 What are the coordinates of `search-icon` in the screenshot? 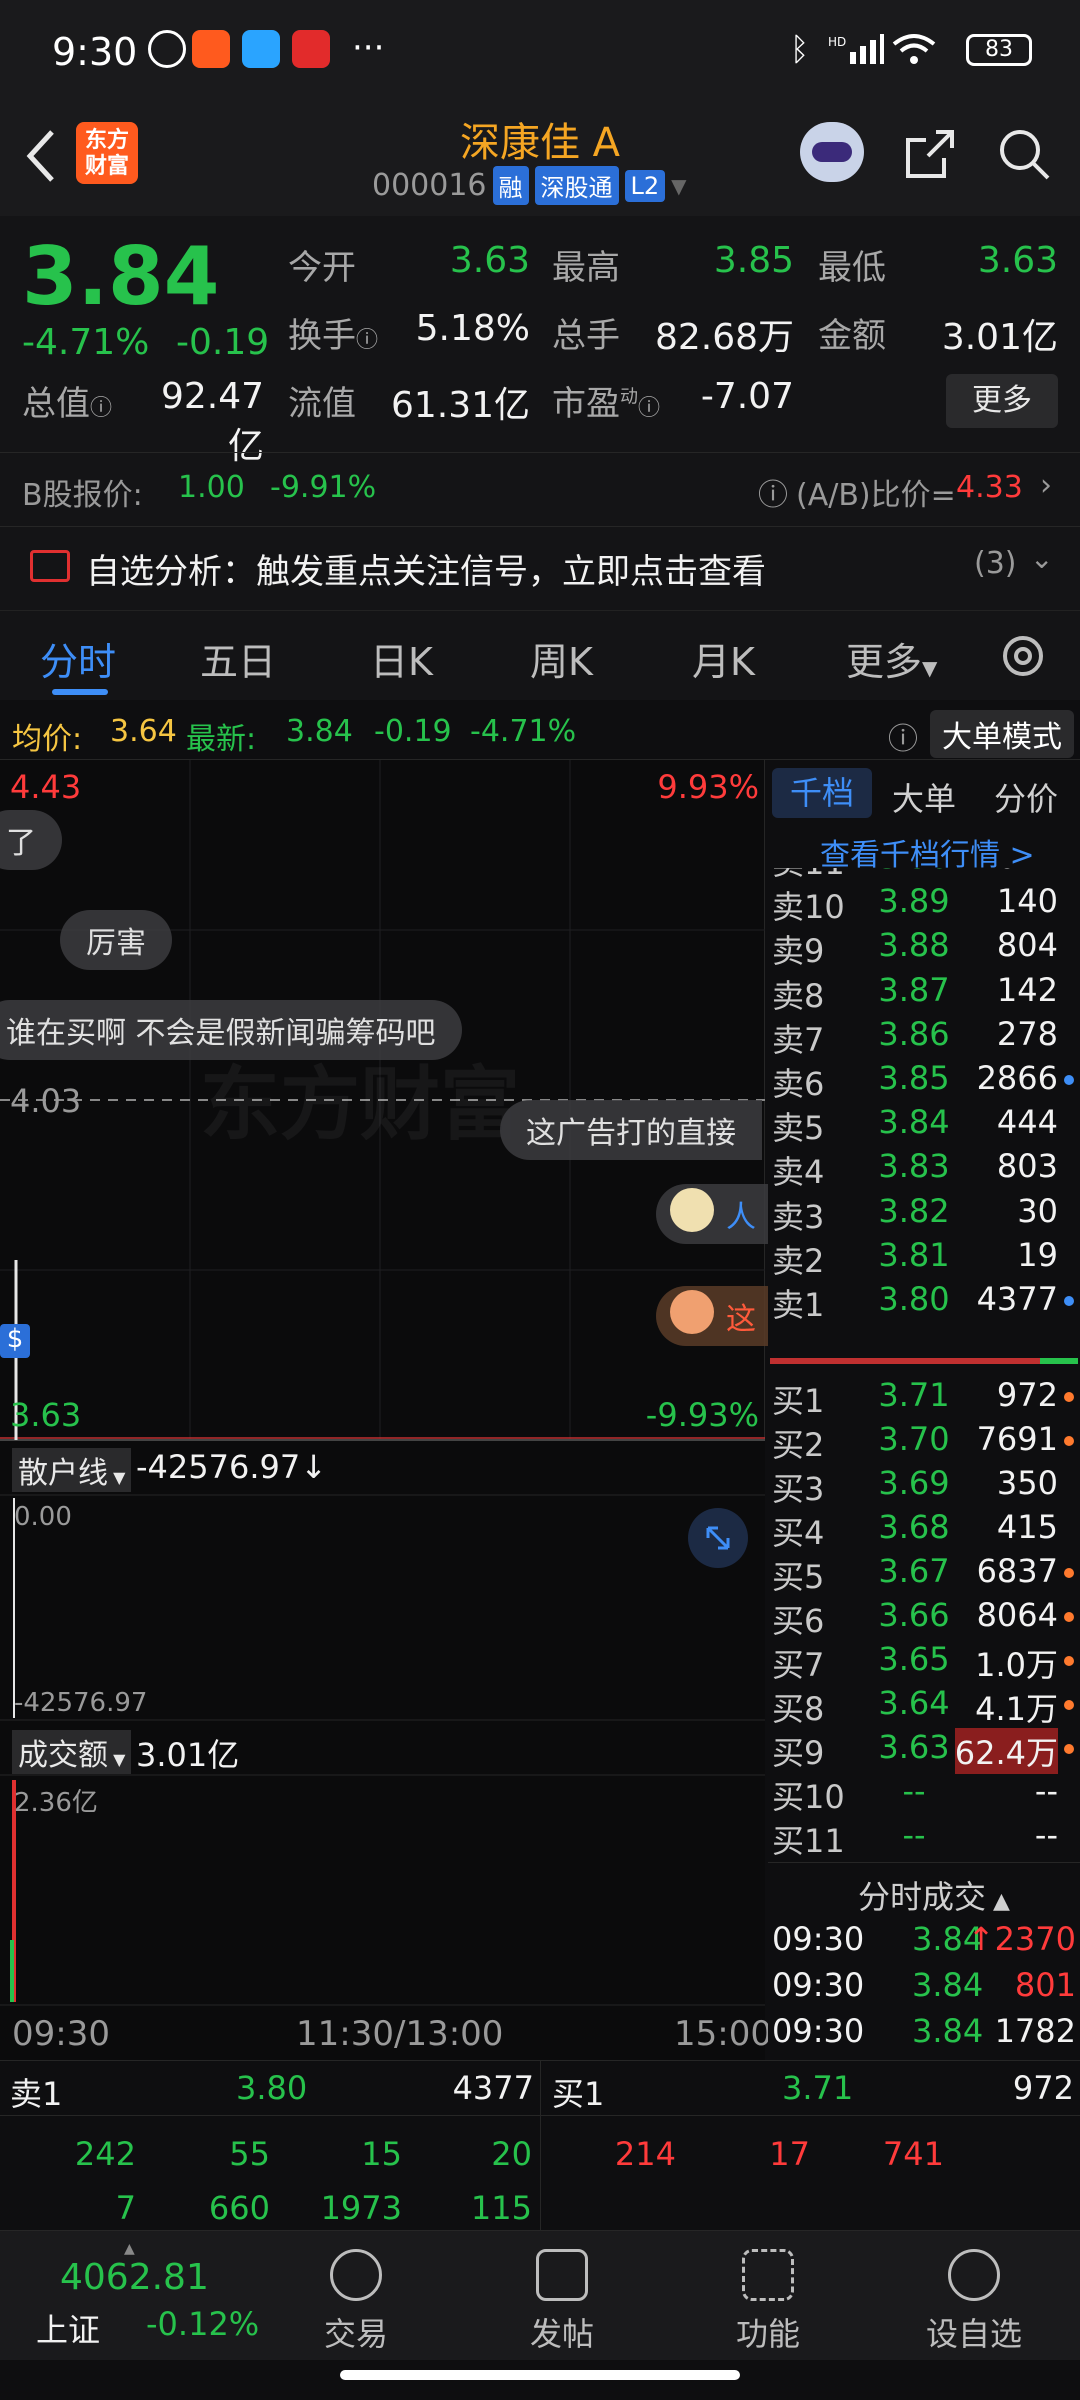 It's located at (1024, 156).